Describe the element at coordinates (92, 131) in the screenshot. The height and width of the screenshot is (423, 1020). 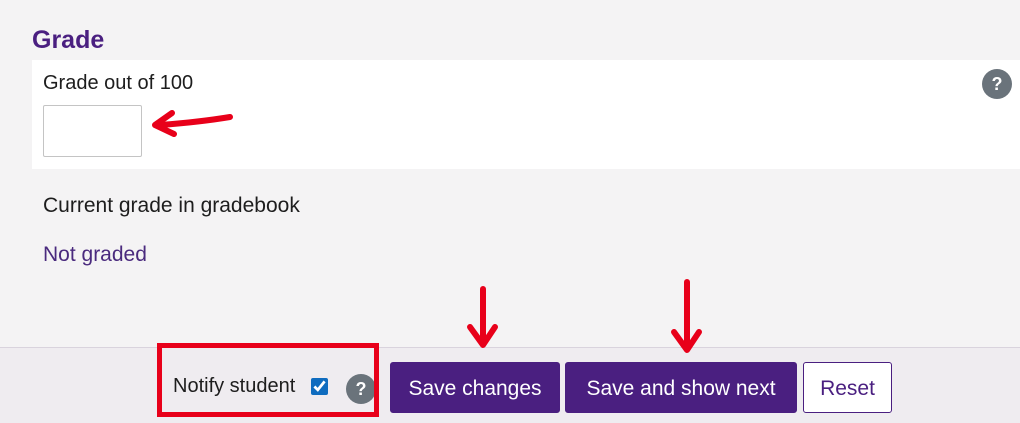
I see `grade-input` at that location.